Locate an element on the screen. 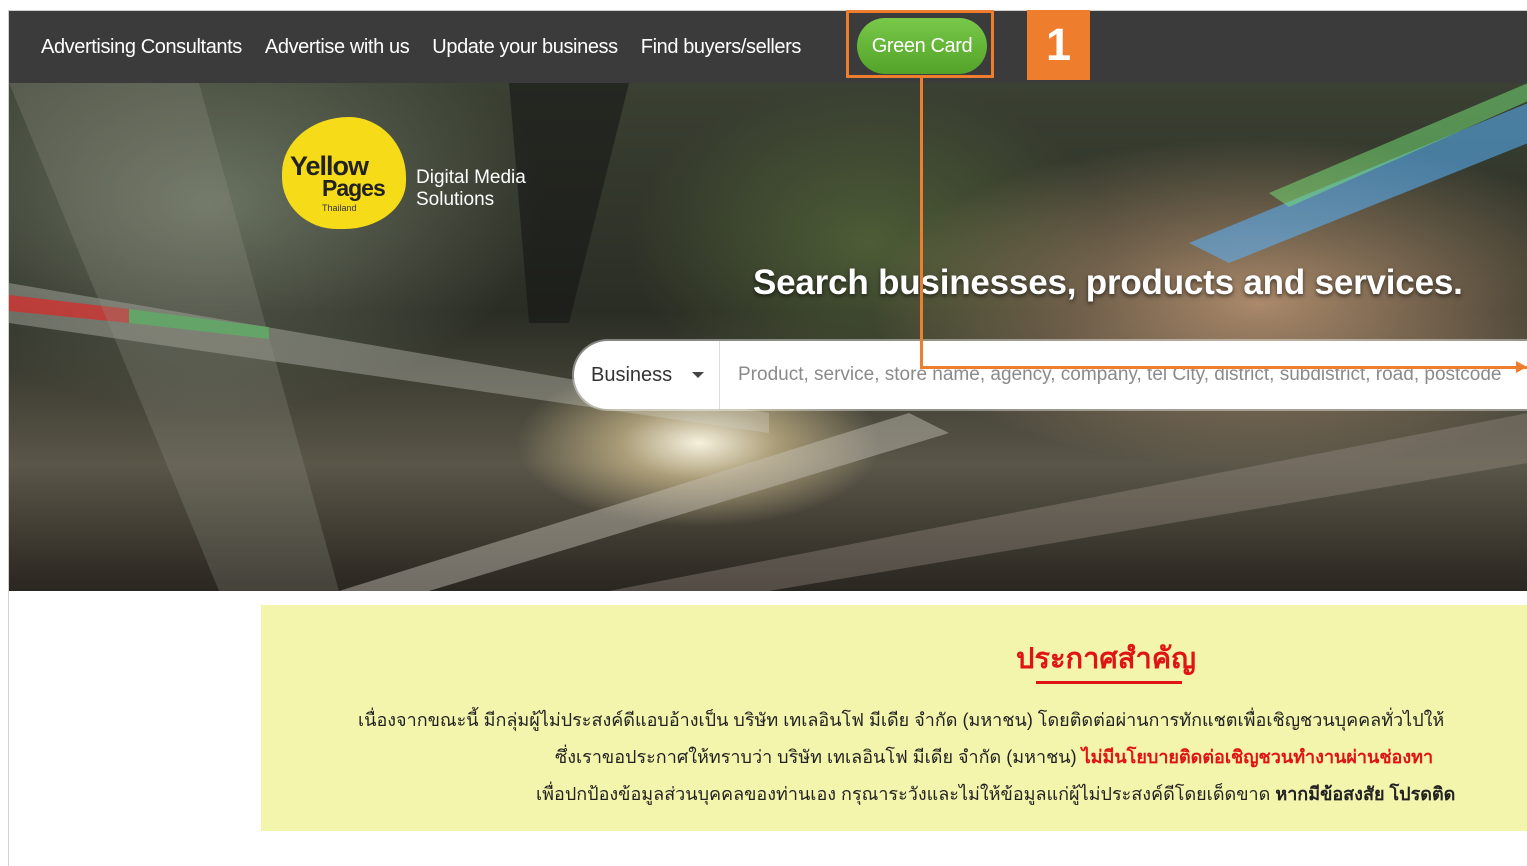 This screenshot has width=1527, height=866. search-bar: Business is located at coordinates (1050, 375).